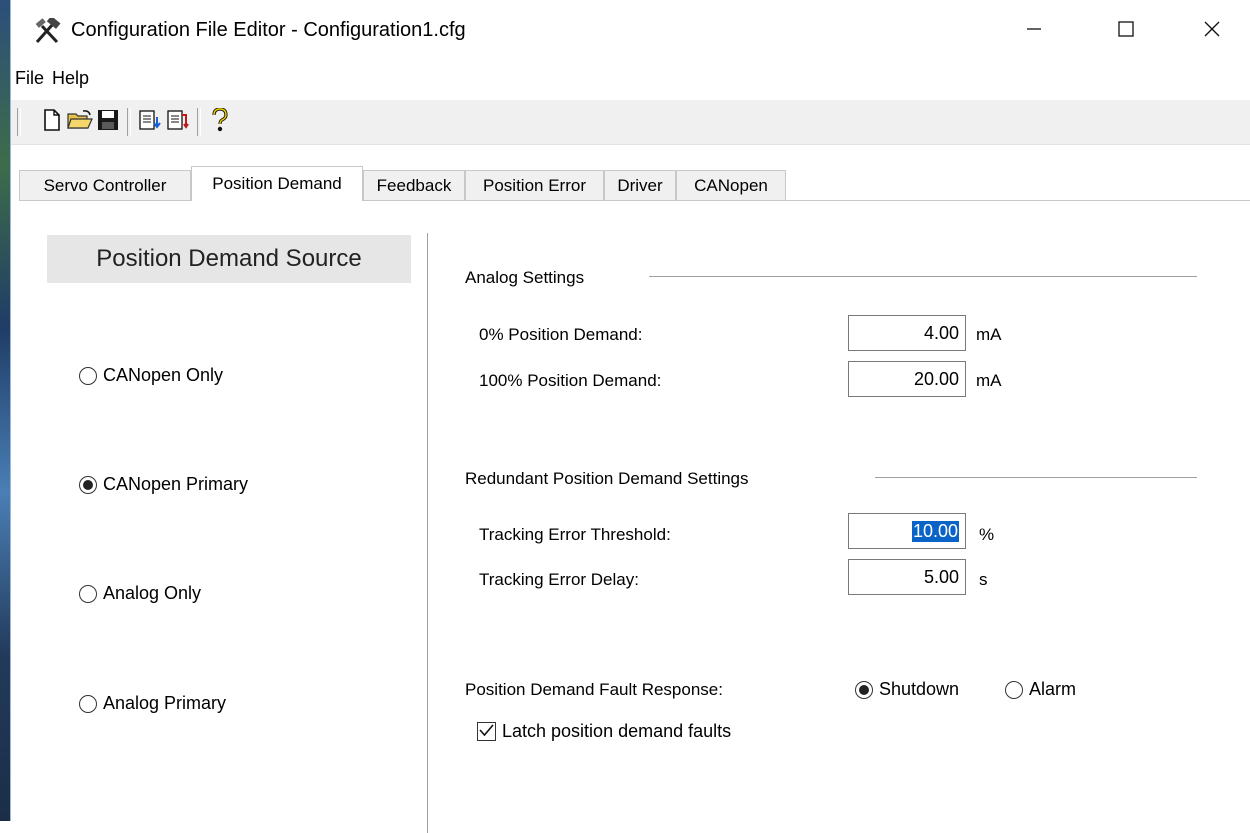 The height and width of the screenshot is (833, 1250). I want to click on zero-demand-unit: mA, so click(989, 334).